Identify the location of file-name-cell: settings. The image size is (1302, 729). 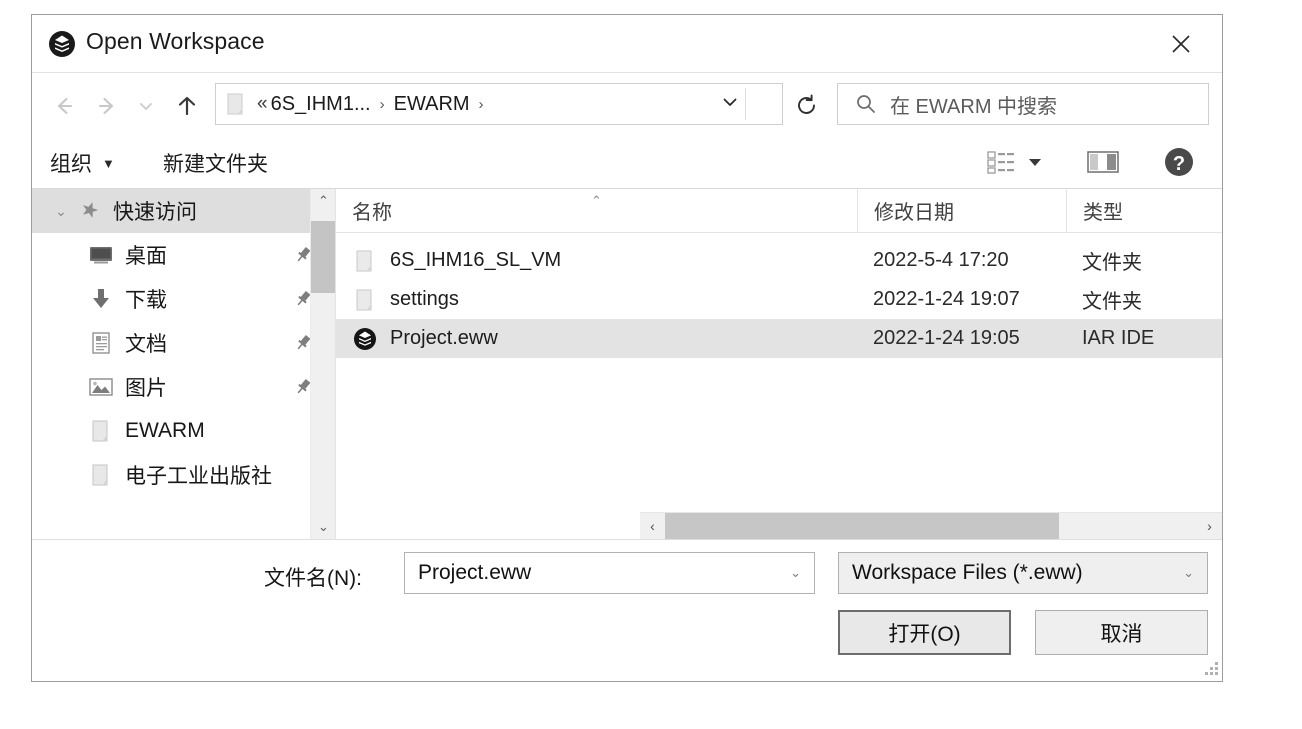
(596, 300).